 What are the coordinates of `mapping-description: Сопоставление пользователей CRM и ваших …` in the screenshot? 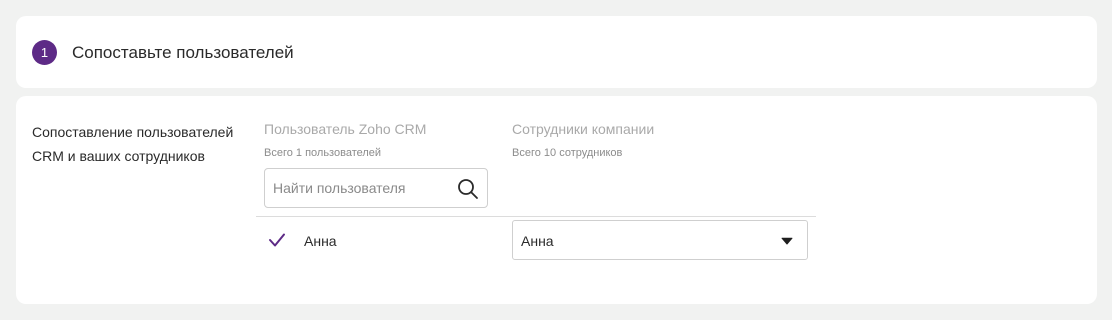 It's located at (133, 144).